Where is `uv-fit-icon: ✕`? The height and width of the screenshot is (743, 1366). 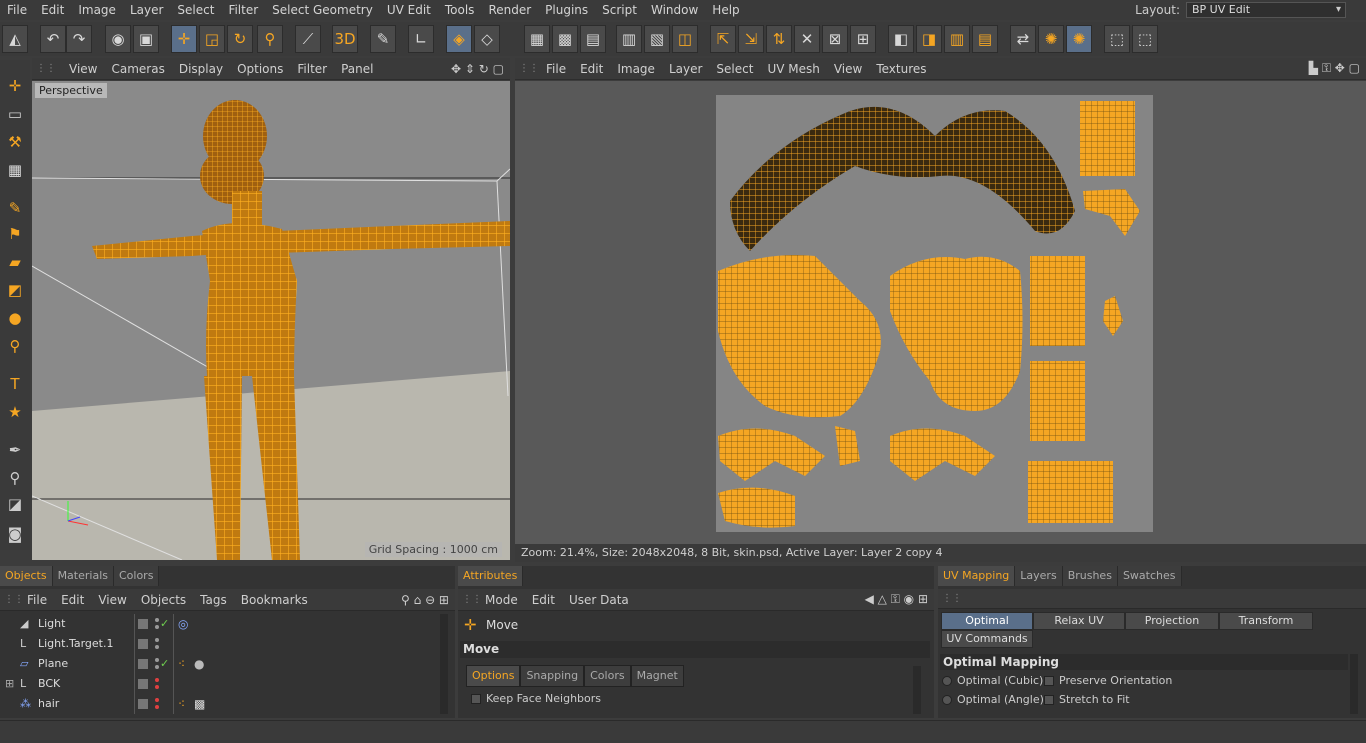
uv-fit-icon: ✕ is located at coordinates (807, 39).